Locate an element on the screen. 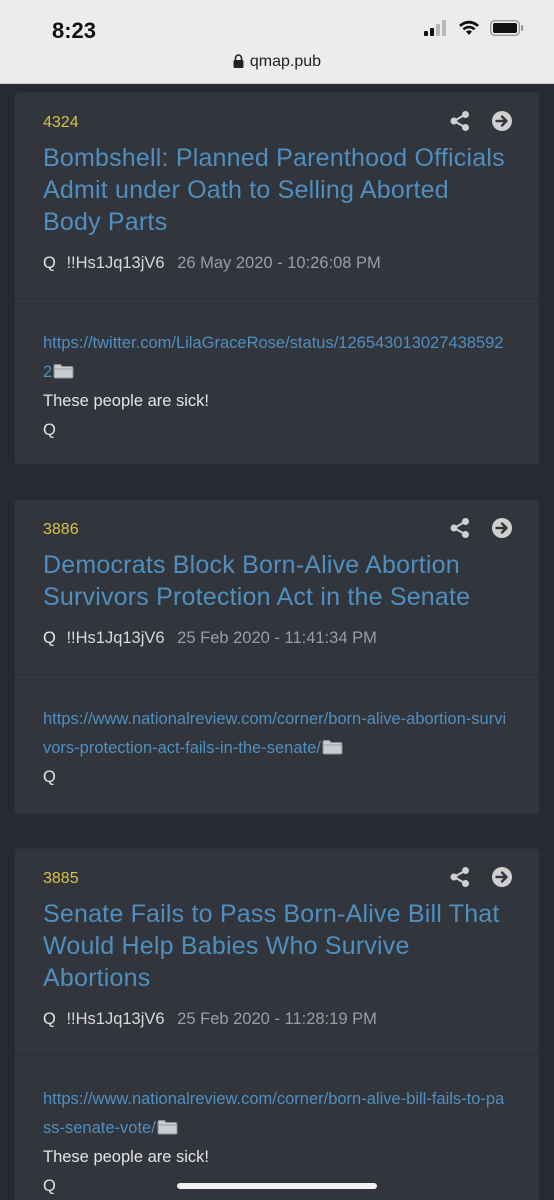 The image size is (554, 1200). address-bar: qmap.pub is located at coordinates (277, 62).